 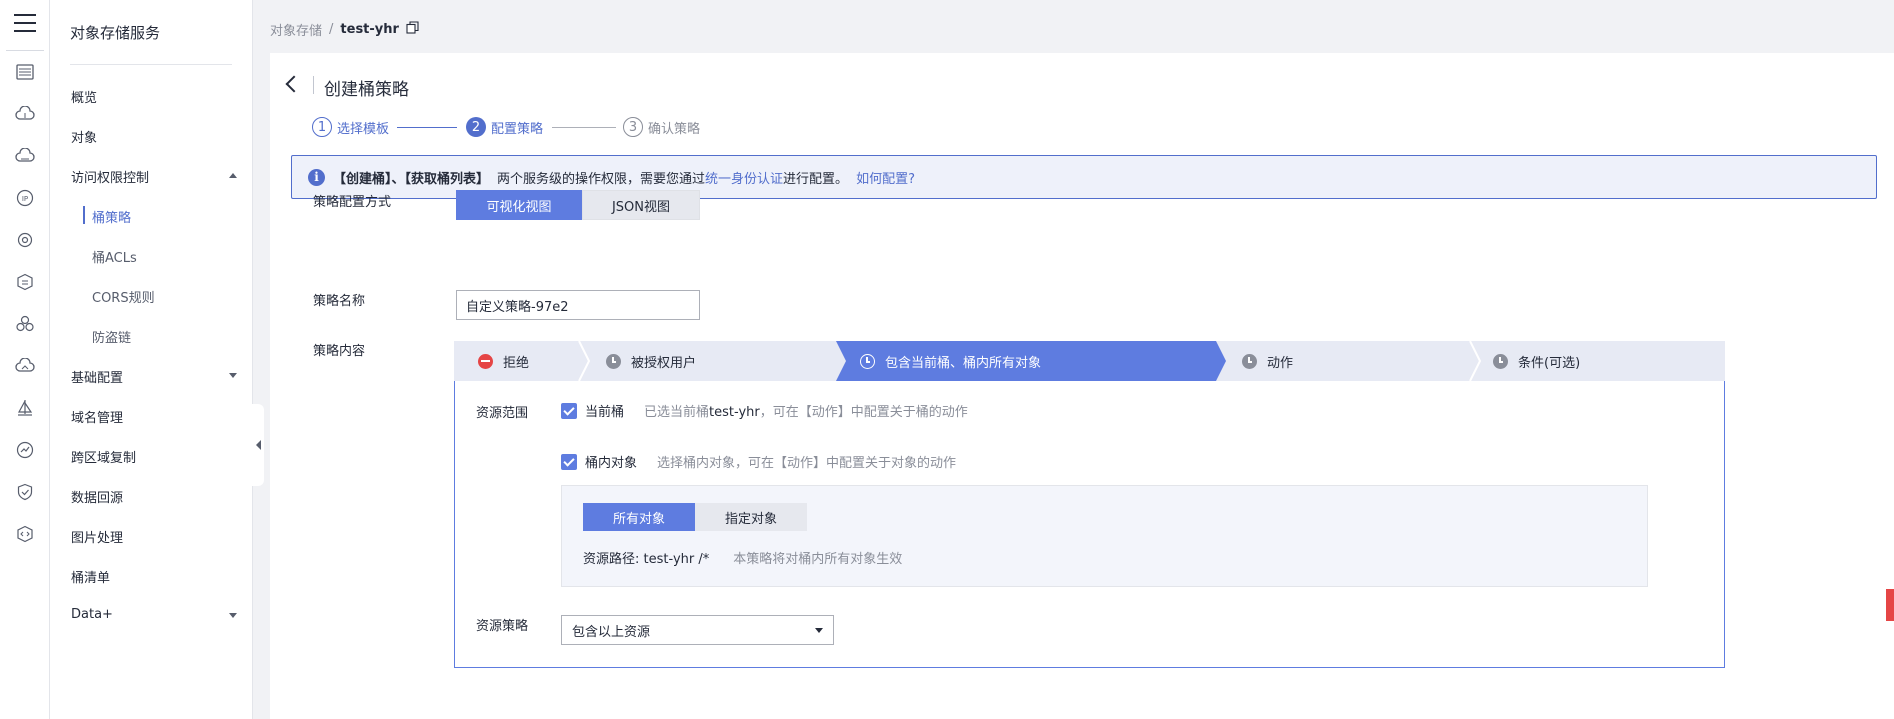 I want to click on resource-path: 资源路径: test-yhr /*, so click(x=646, y=559).